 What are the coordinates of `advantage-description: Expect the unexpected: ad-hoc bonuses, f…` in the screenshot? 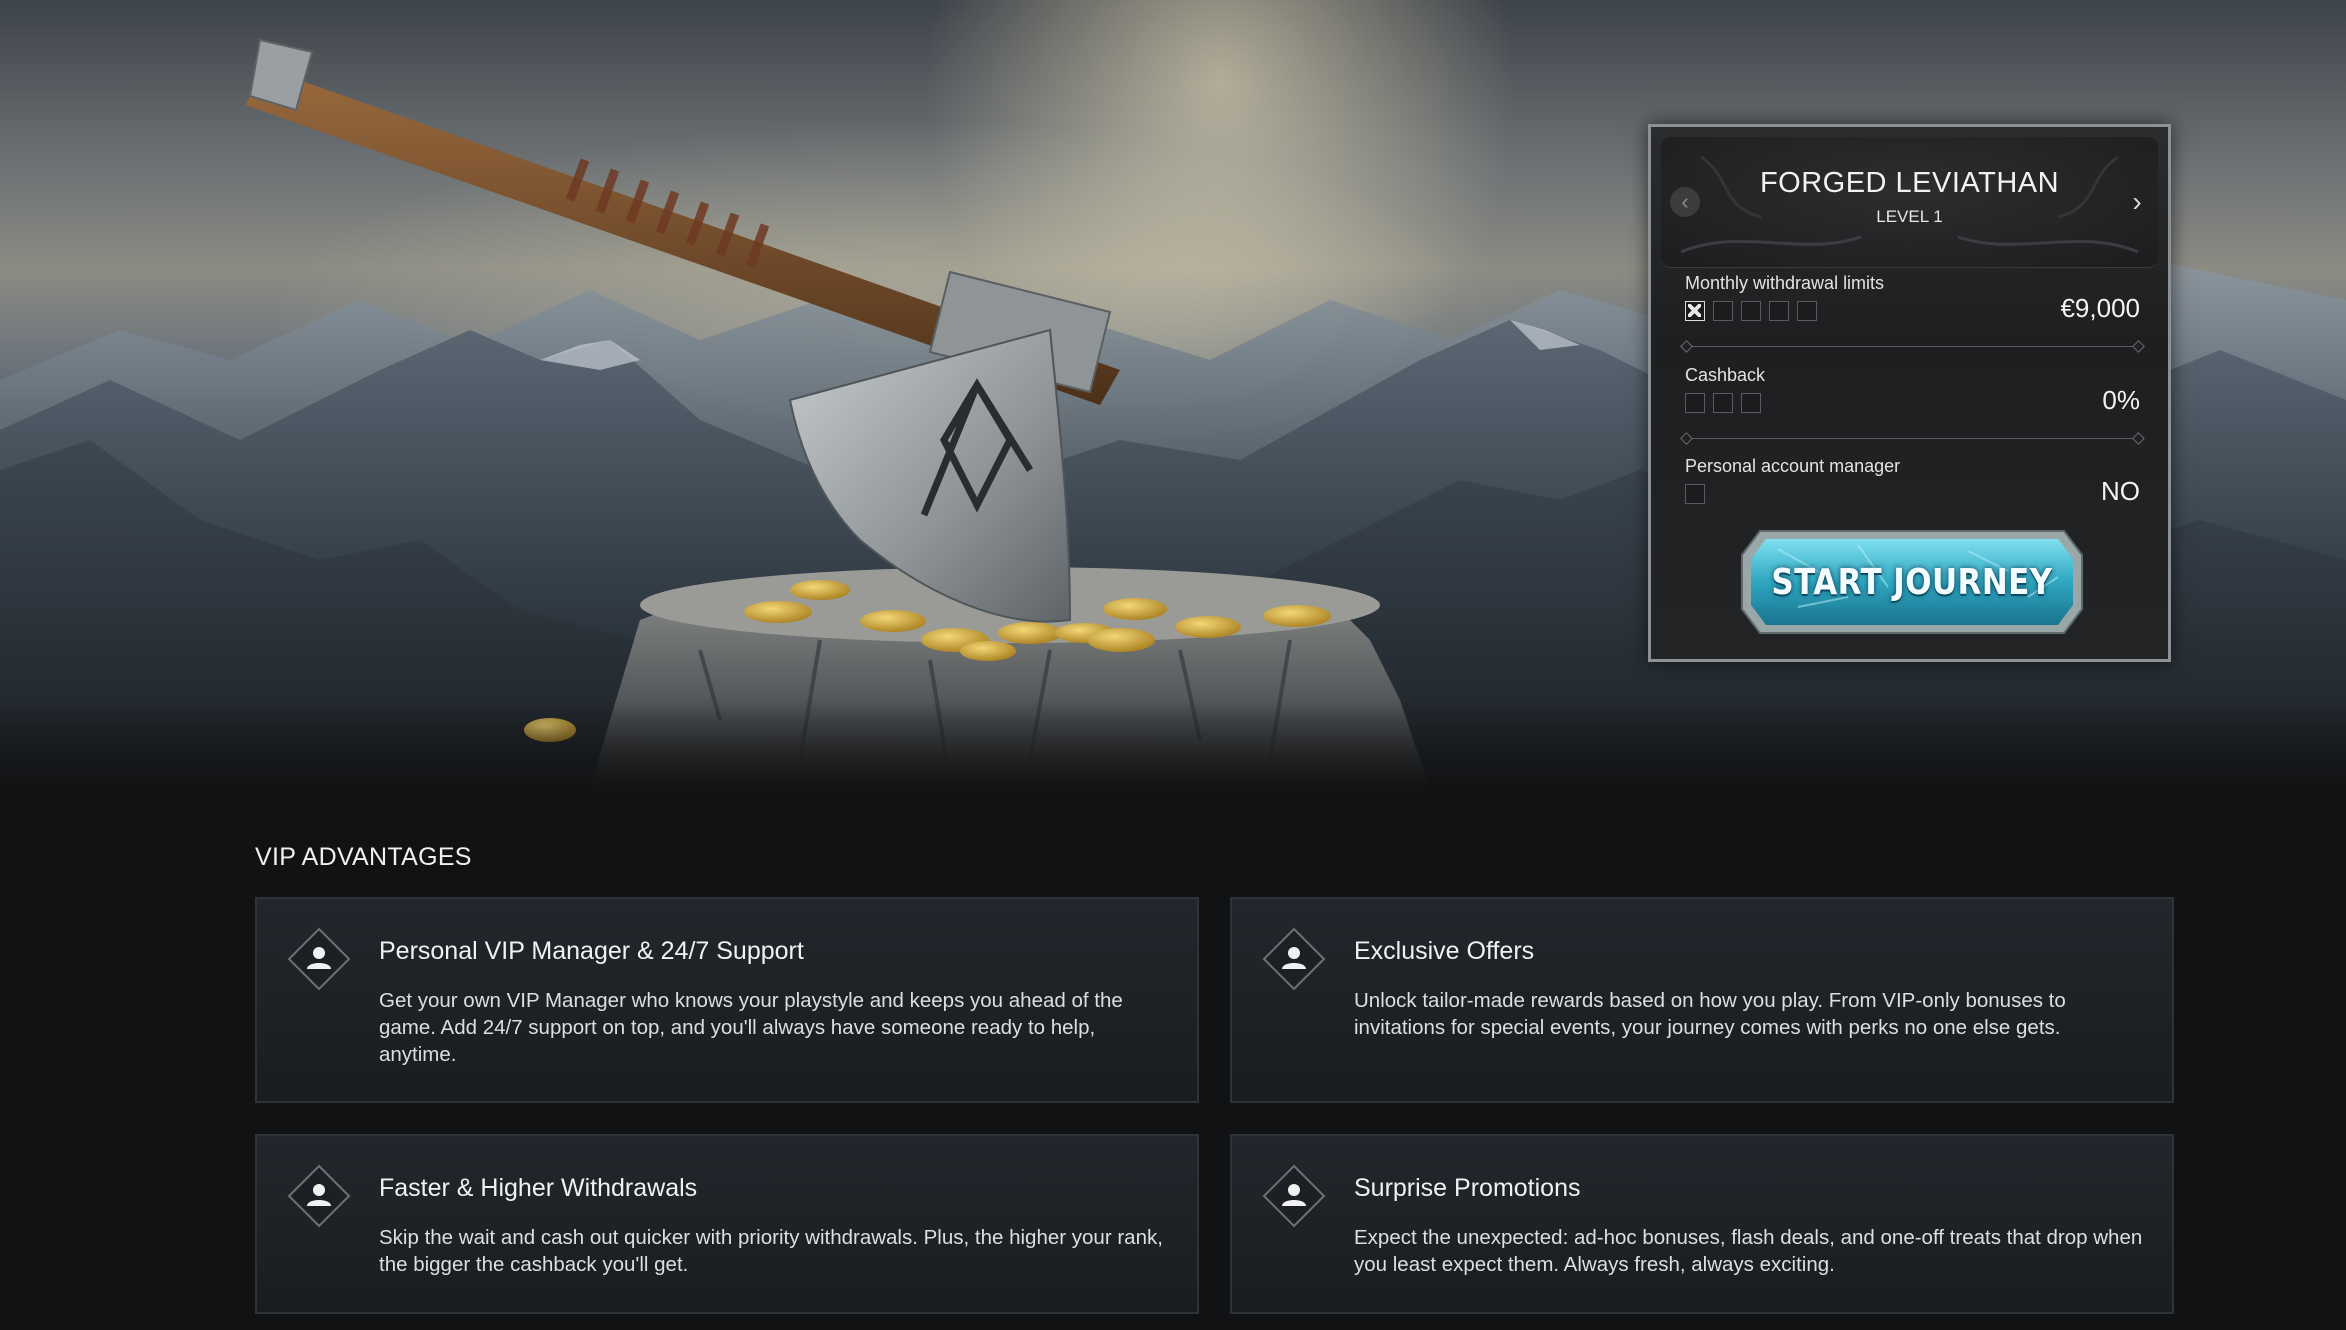 It's located at (1748, 1251).